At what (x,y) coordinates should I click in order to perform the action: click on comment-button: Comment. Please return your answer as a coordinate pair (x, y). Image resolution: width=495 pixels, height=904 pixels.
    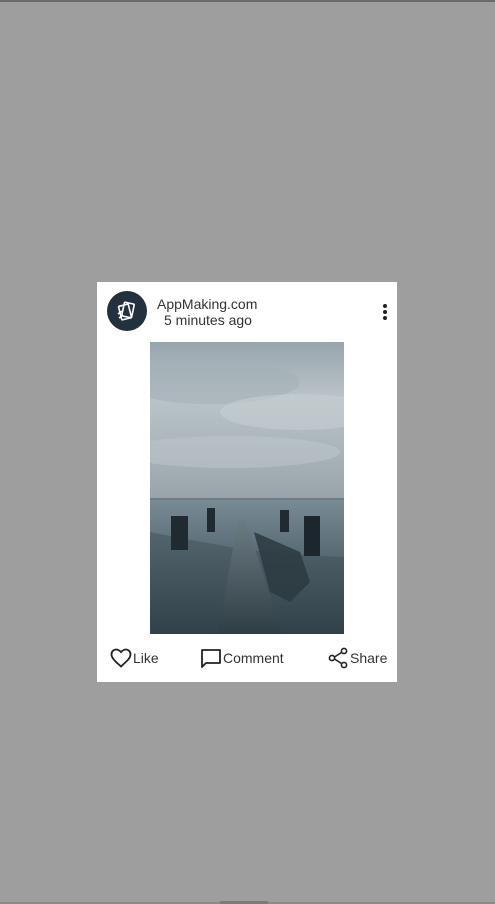
    Looking at the image, I should click on (242, 658).